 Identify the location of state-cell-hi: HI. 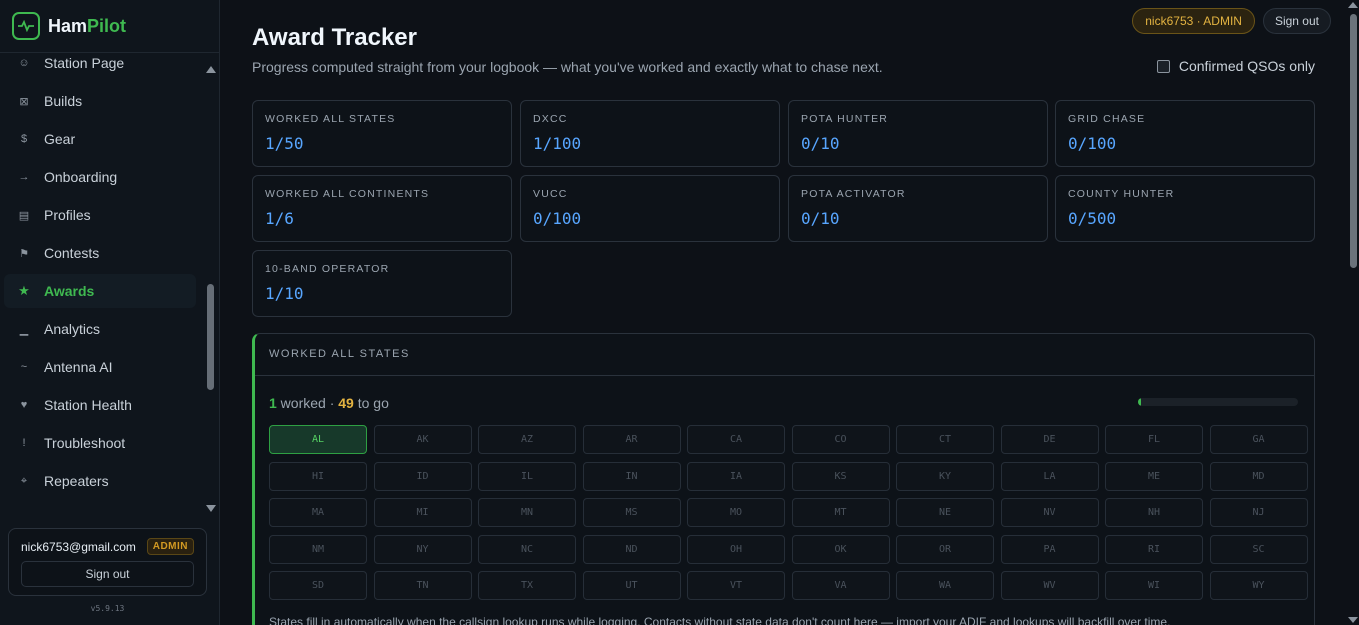
(318, 476).